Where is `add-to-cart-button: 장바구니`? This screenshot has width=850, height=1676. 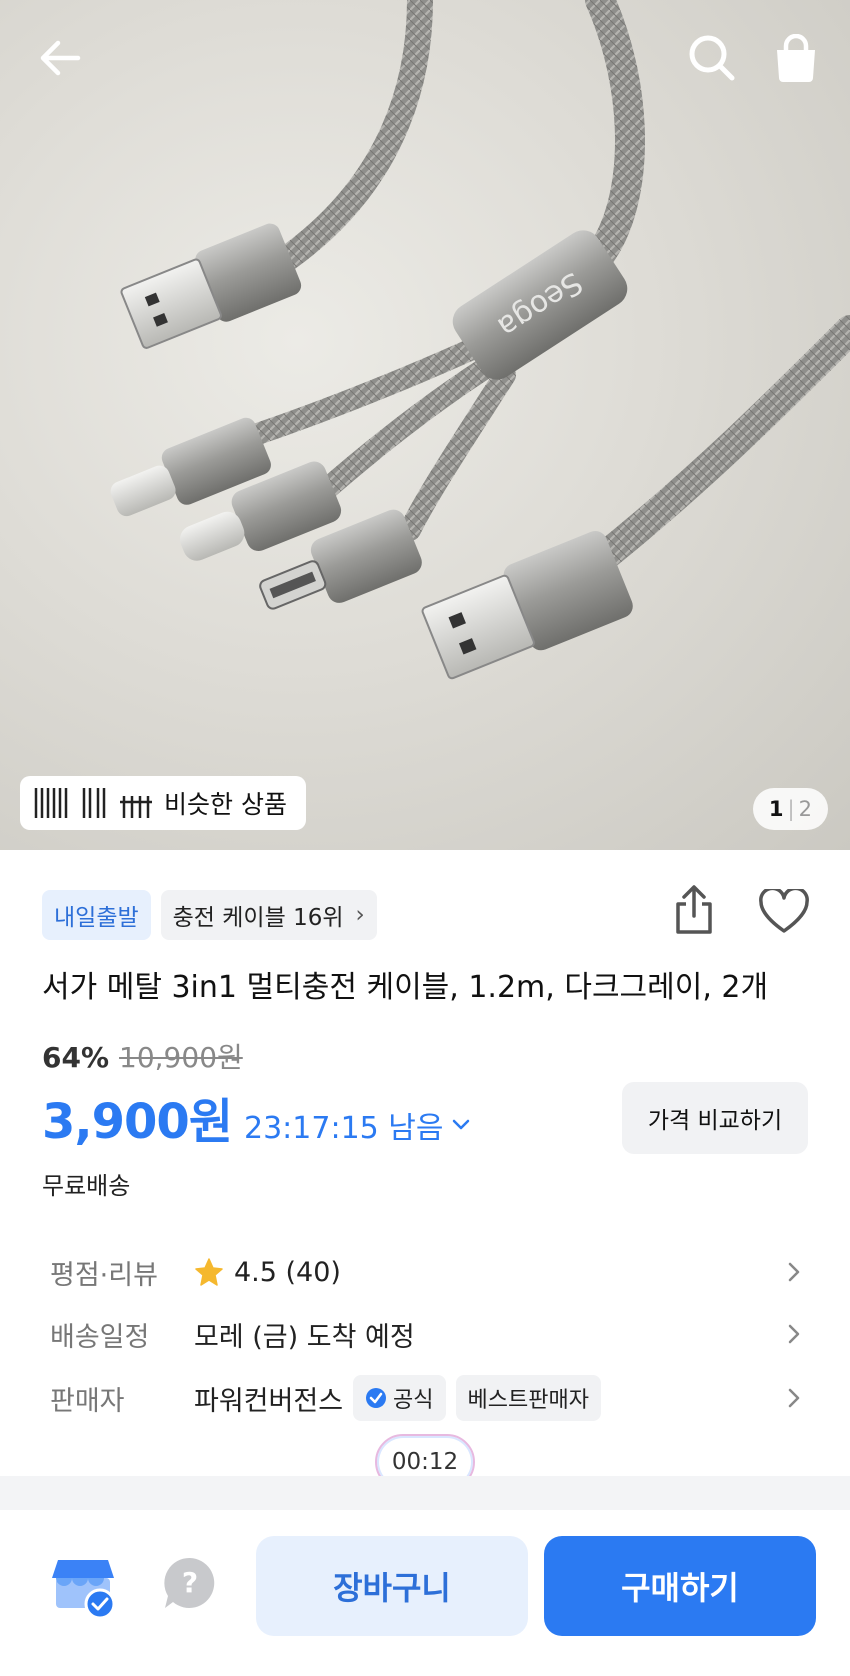 add-to-cart-button: 장바구니 is located at coordinates (392, 1586).